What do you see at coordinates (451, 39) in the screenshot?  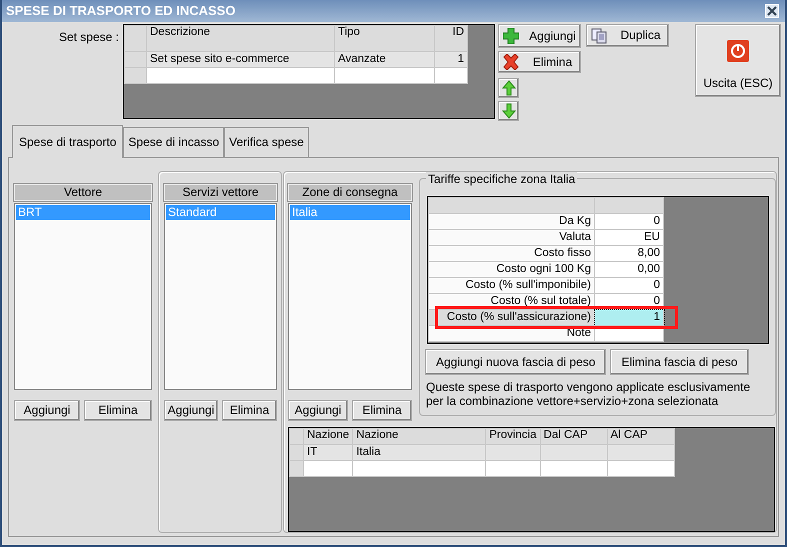 I see `column-header: ID` at bounding box center [451, 39].